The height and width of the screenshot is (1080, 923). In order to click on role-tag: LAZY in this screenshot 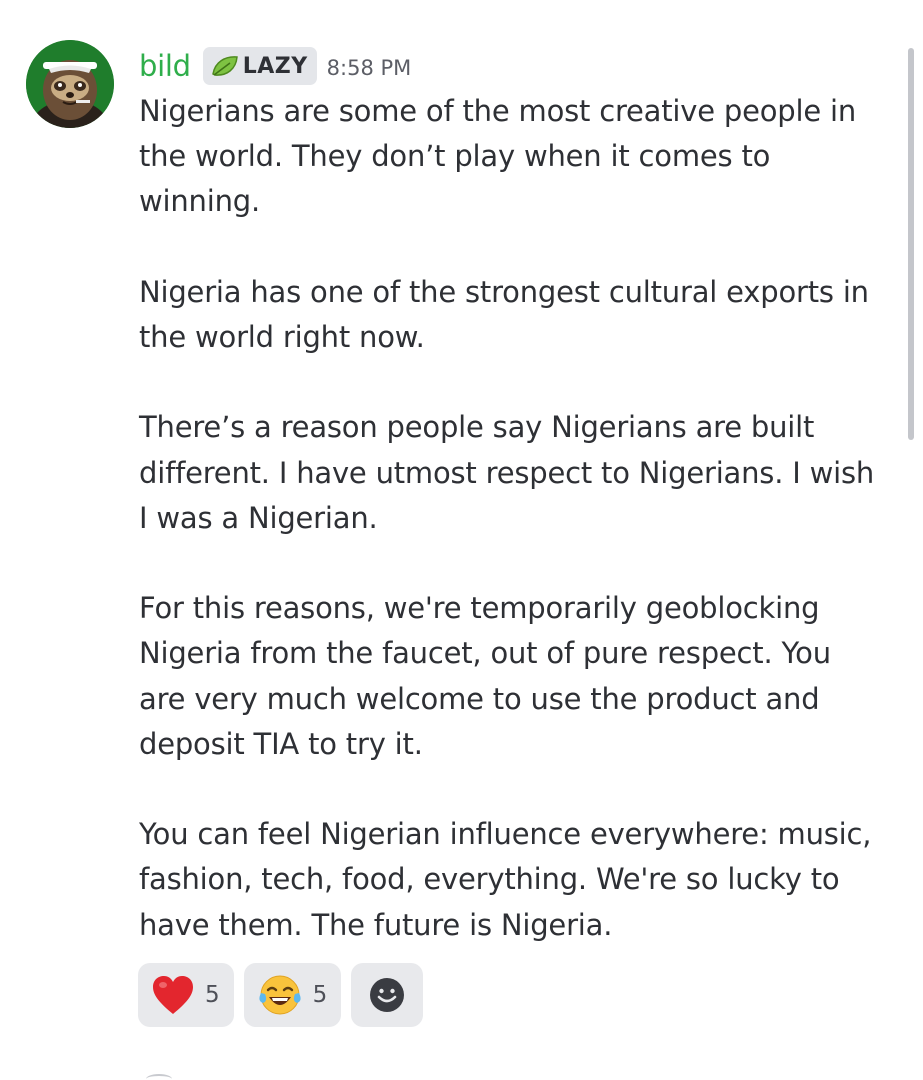, I will do `click(259, 66)`.